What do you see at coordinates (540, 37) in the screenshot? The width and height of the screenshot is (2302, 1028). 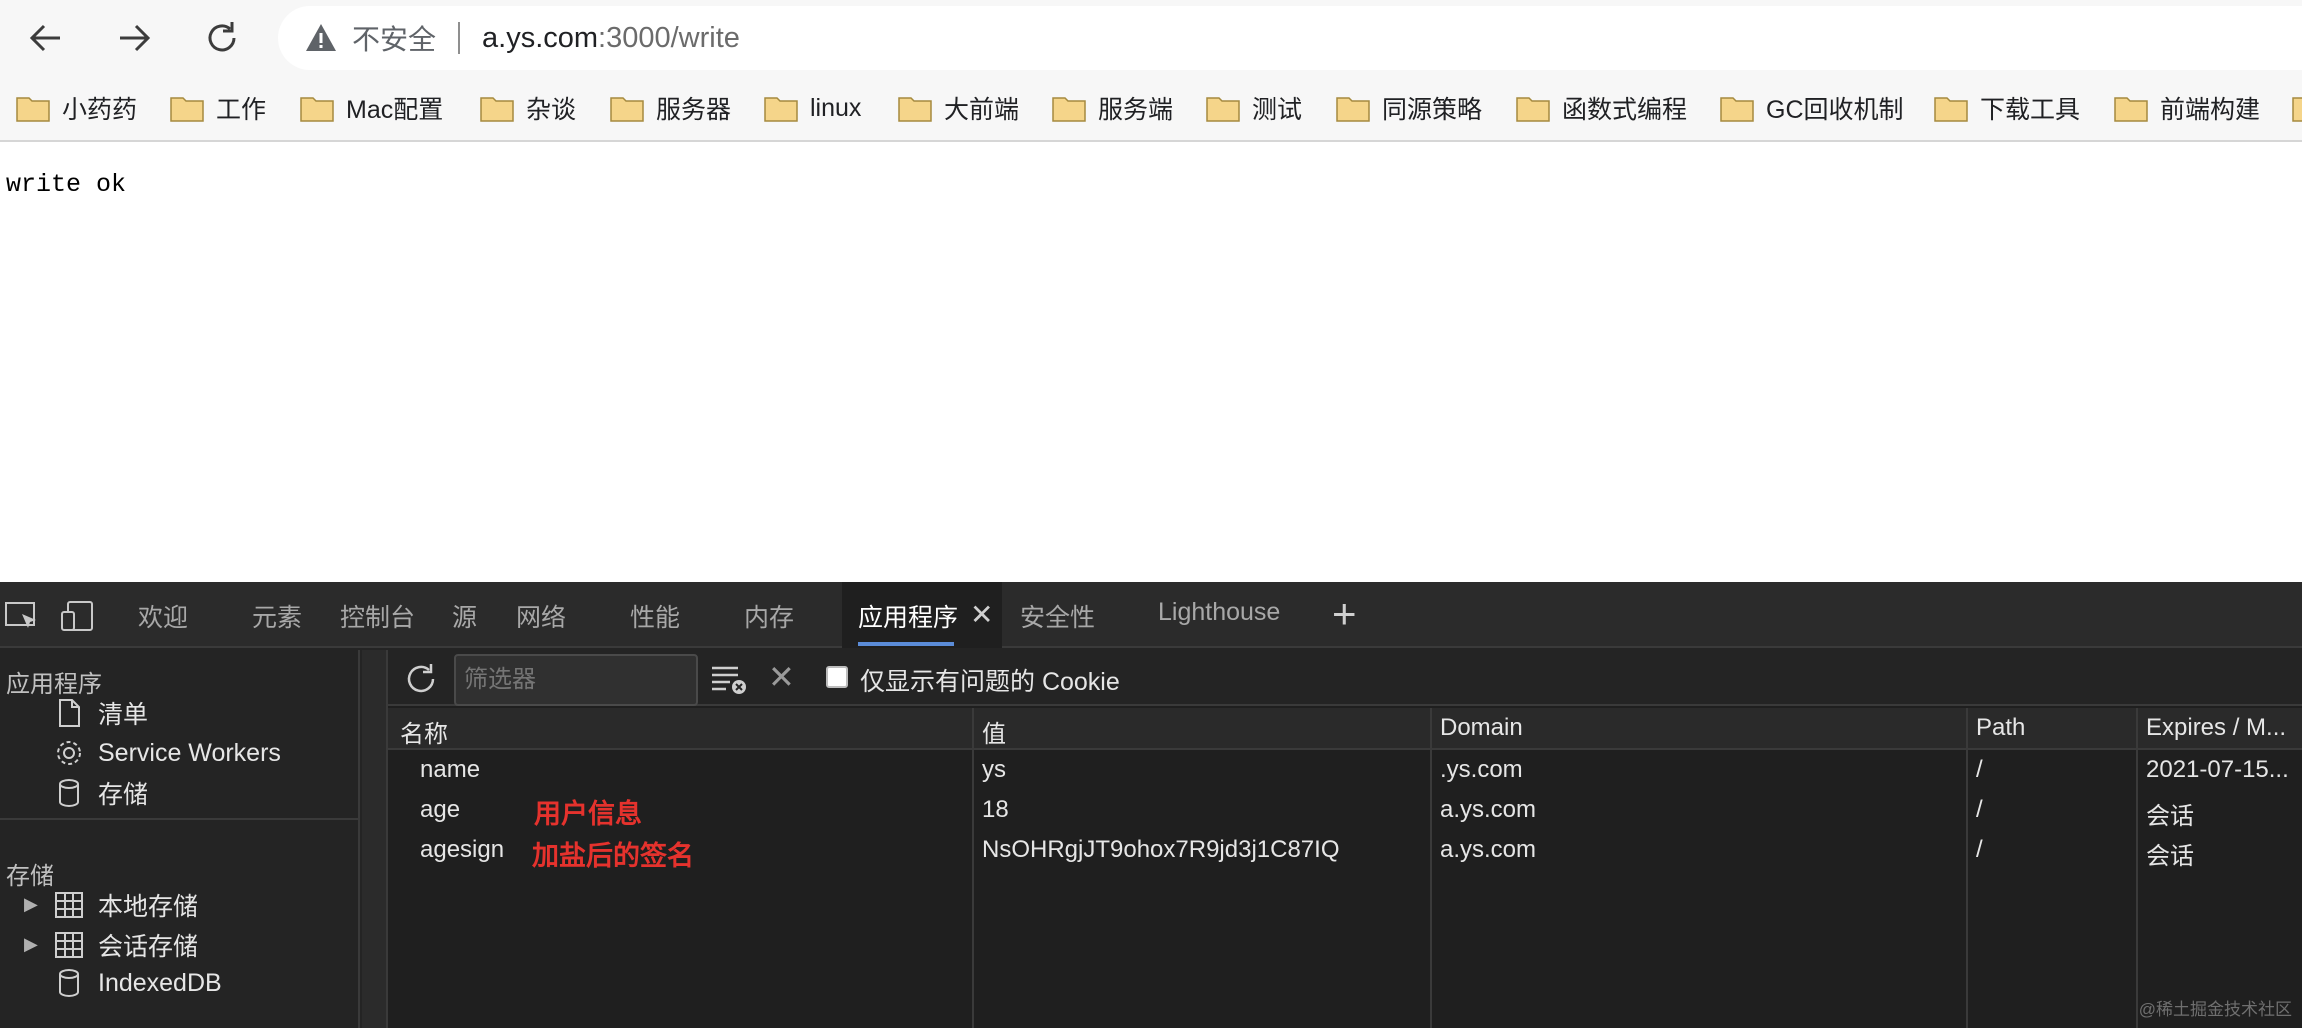 I see `url-host: a.ys.com` at bounding box center [540, 37].